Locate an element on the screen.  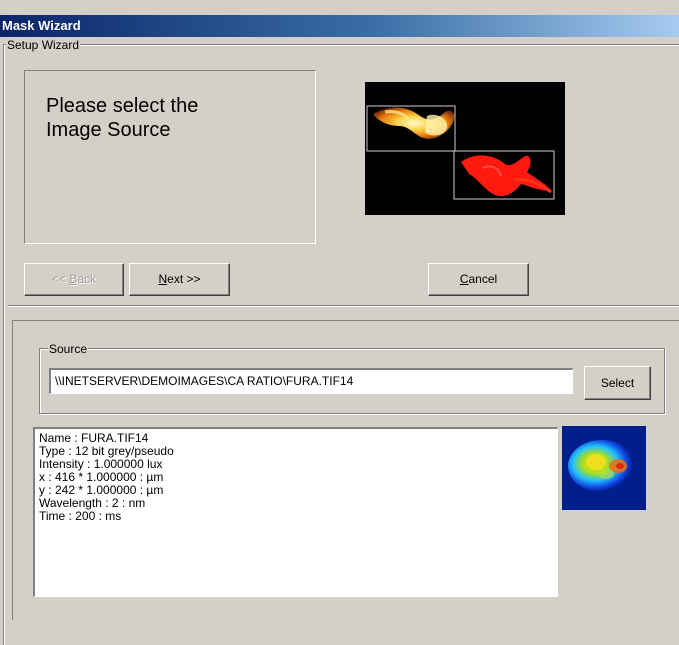
page-title-line-1: Please select the is located at coordinates (122, 106).